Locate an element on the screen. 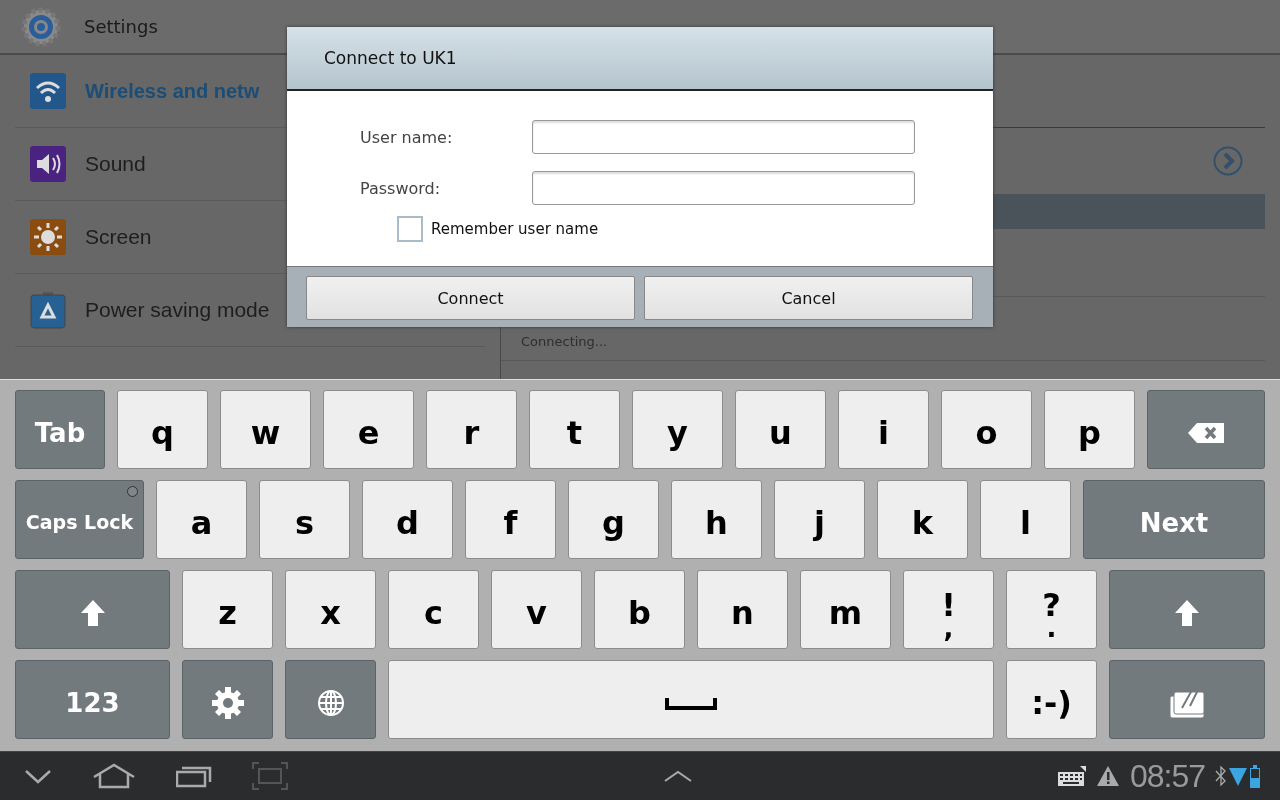 The image size is (1280, 800). settings-key is located at coordinates (227, 699).